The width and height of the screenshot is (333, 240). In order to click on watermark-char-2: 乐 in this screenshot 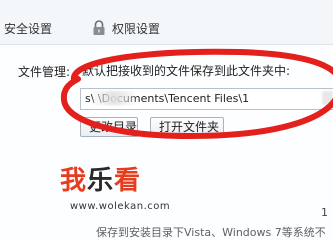, I will do `click(101, 181)`.